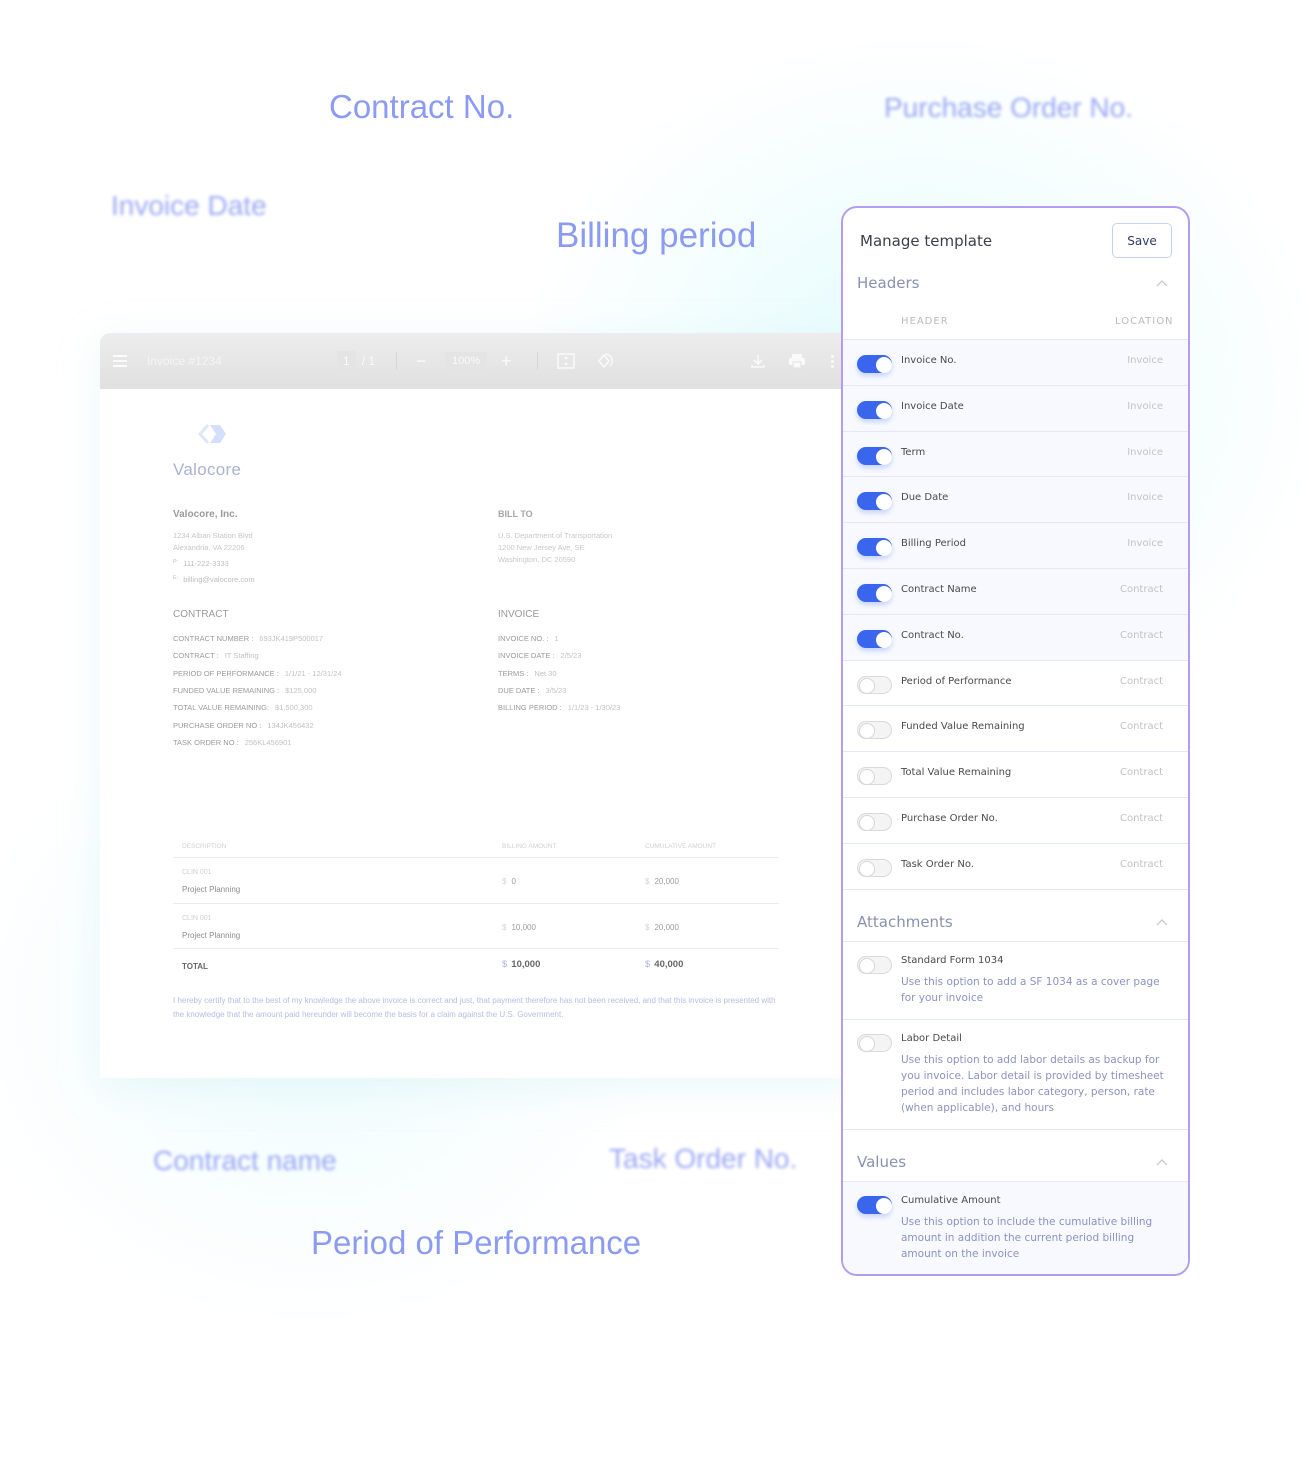 The height and width of the screenshot is (1484, 1309). Describe the element at coordinates (526, 655) in the screenshot. I see `field-label: INVOICE DATE :` at that location.